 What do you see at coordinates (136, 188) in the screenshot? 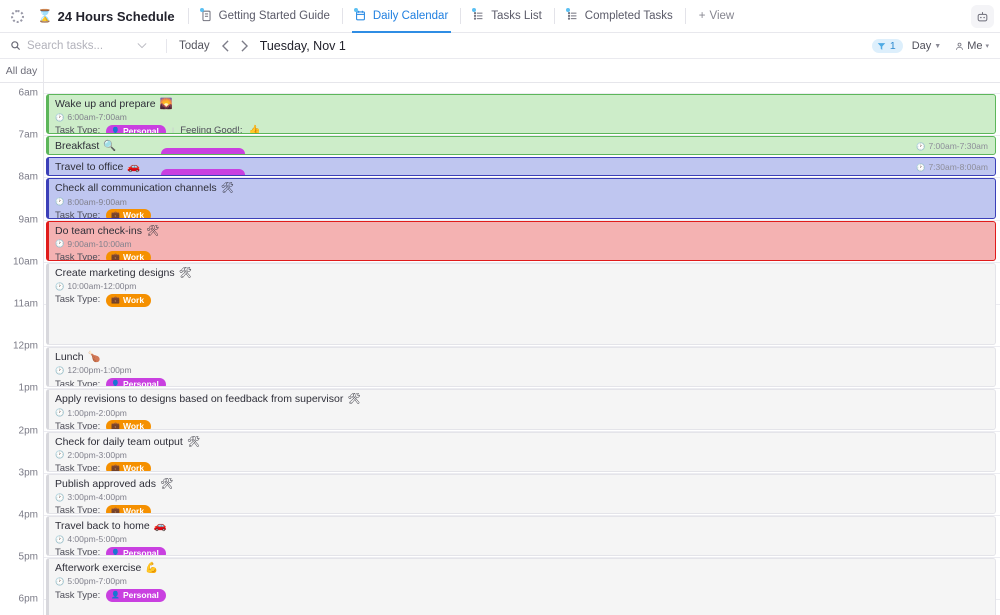
I see `event-title: Check all communication channels` at bounding box center [136, 188].